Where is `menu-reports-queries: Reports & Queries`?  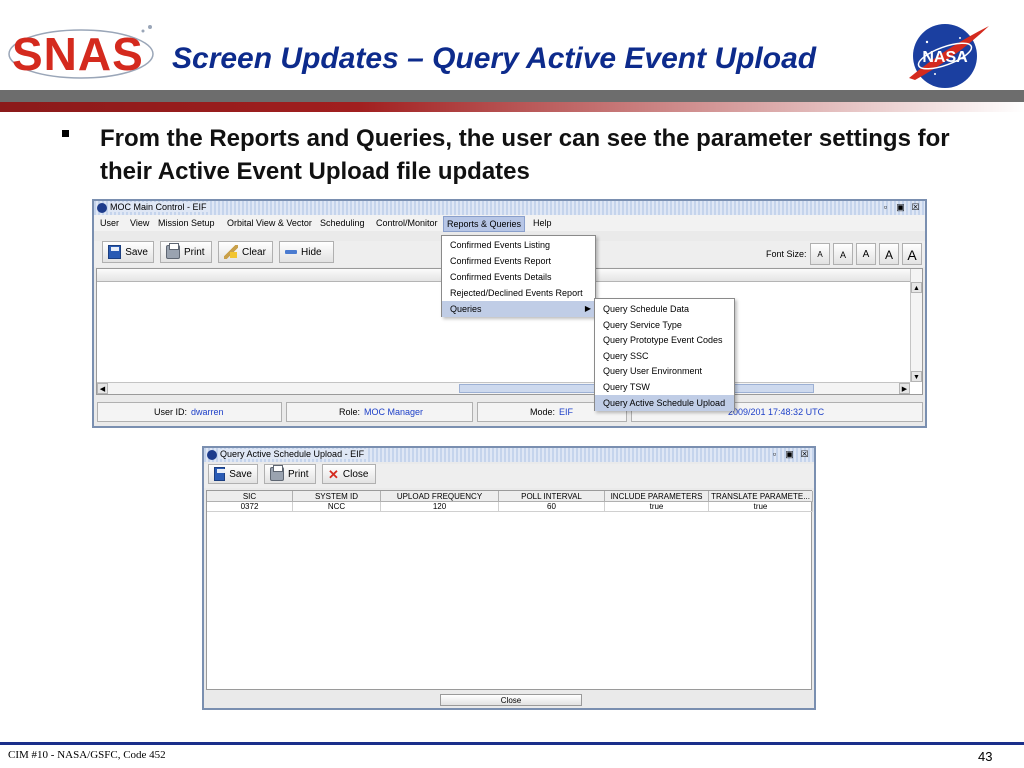 menu-reports-queries: Reports & Queries is located at coordinates (484, 224).